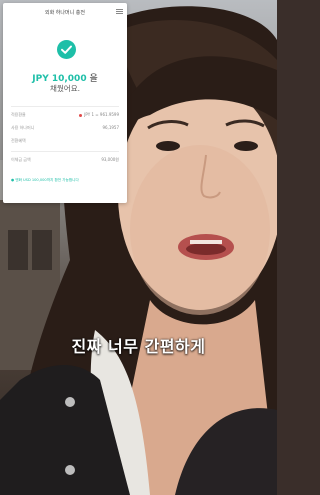 This screenshot has height=495, width=320. What do you see at coordinates (65, 128) in the screenshot?
I see `detail-row-used-money: 사용 하나머니 96,1957` at bounding box center [65, 128].